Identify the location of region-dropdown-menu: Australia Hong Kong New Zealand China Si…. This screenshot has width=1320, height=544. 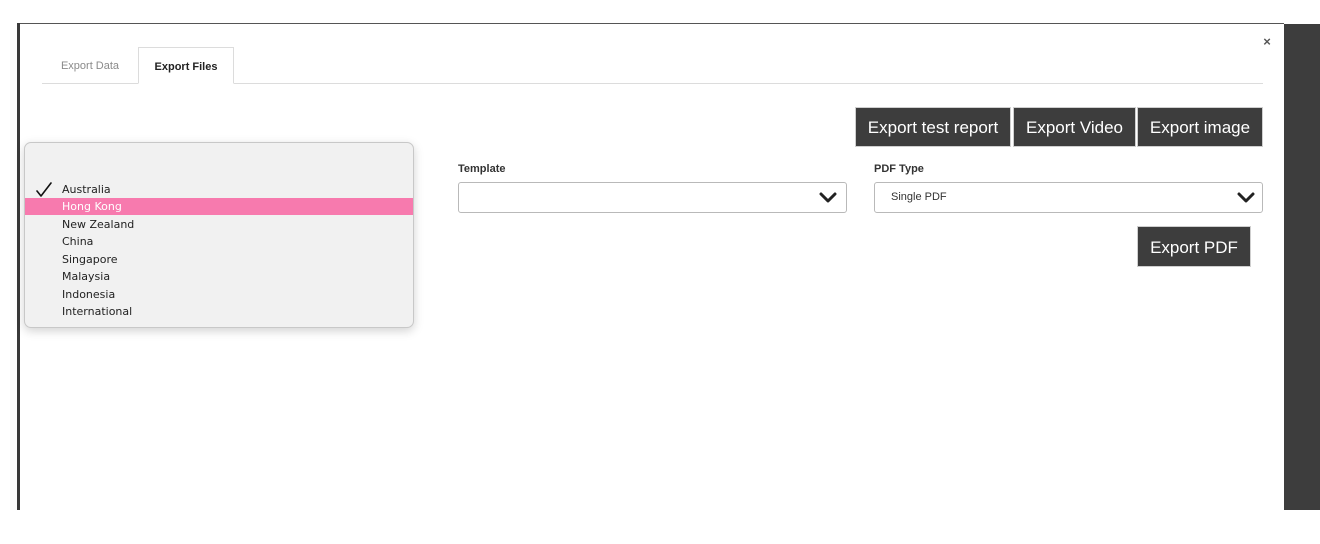
(219, 235).